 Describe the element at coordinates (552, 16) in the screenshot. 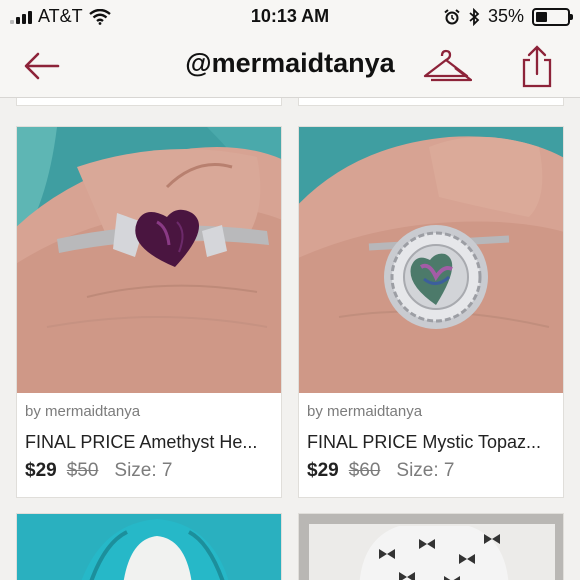

I see `battery-icon` at that location.